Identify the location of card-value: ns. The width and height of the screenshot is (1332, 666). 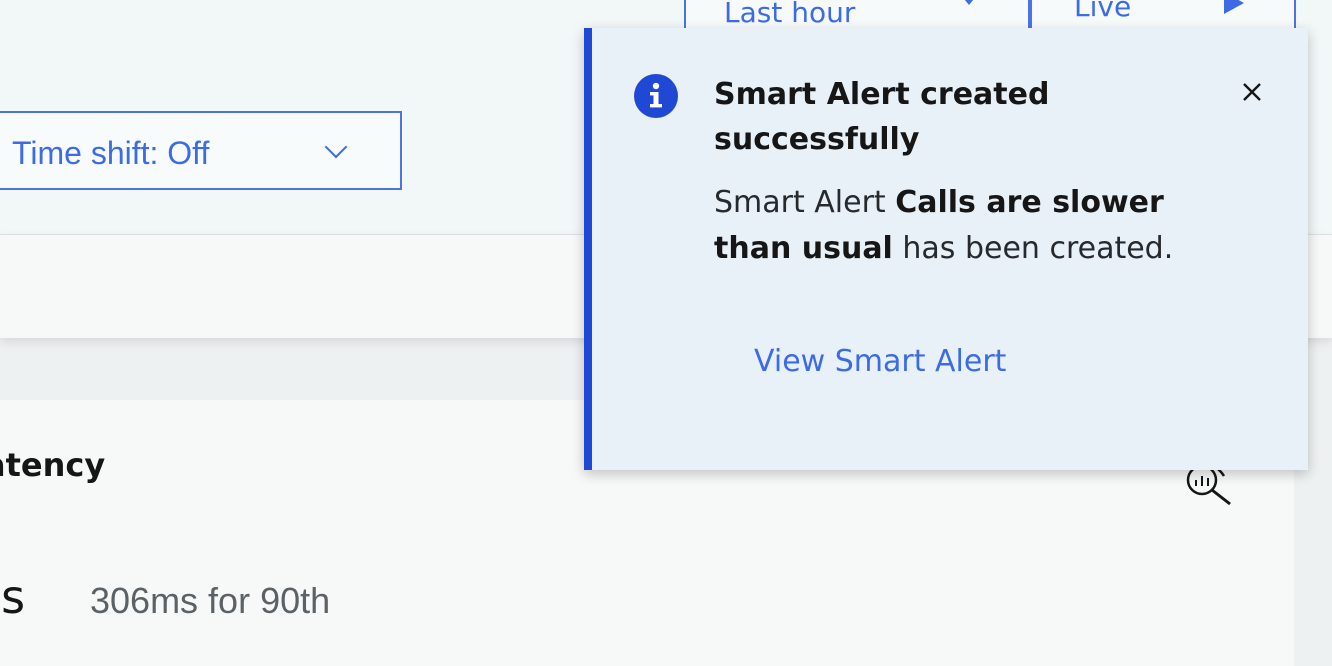
(13, 597).